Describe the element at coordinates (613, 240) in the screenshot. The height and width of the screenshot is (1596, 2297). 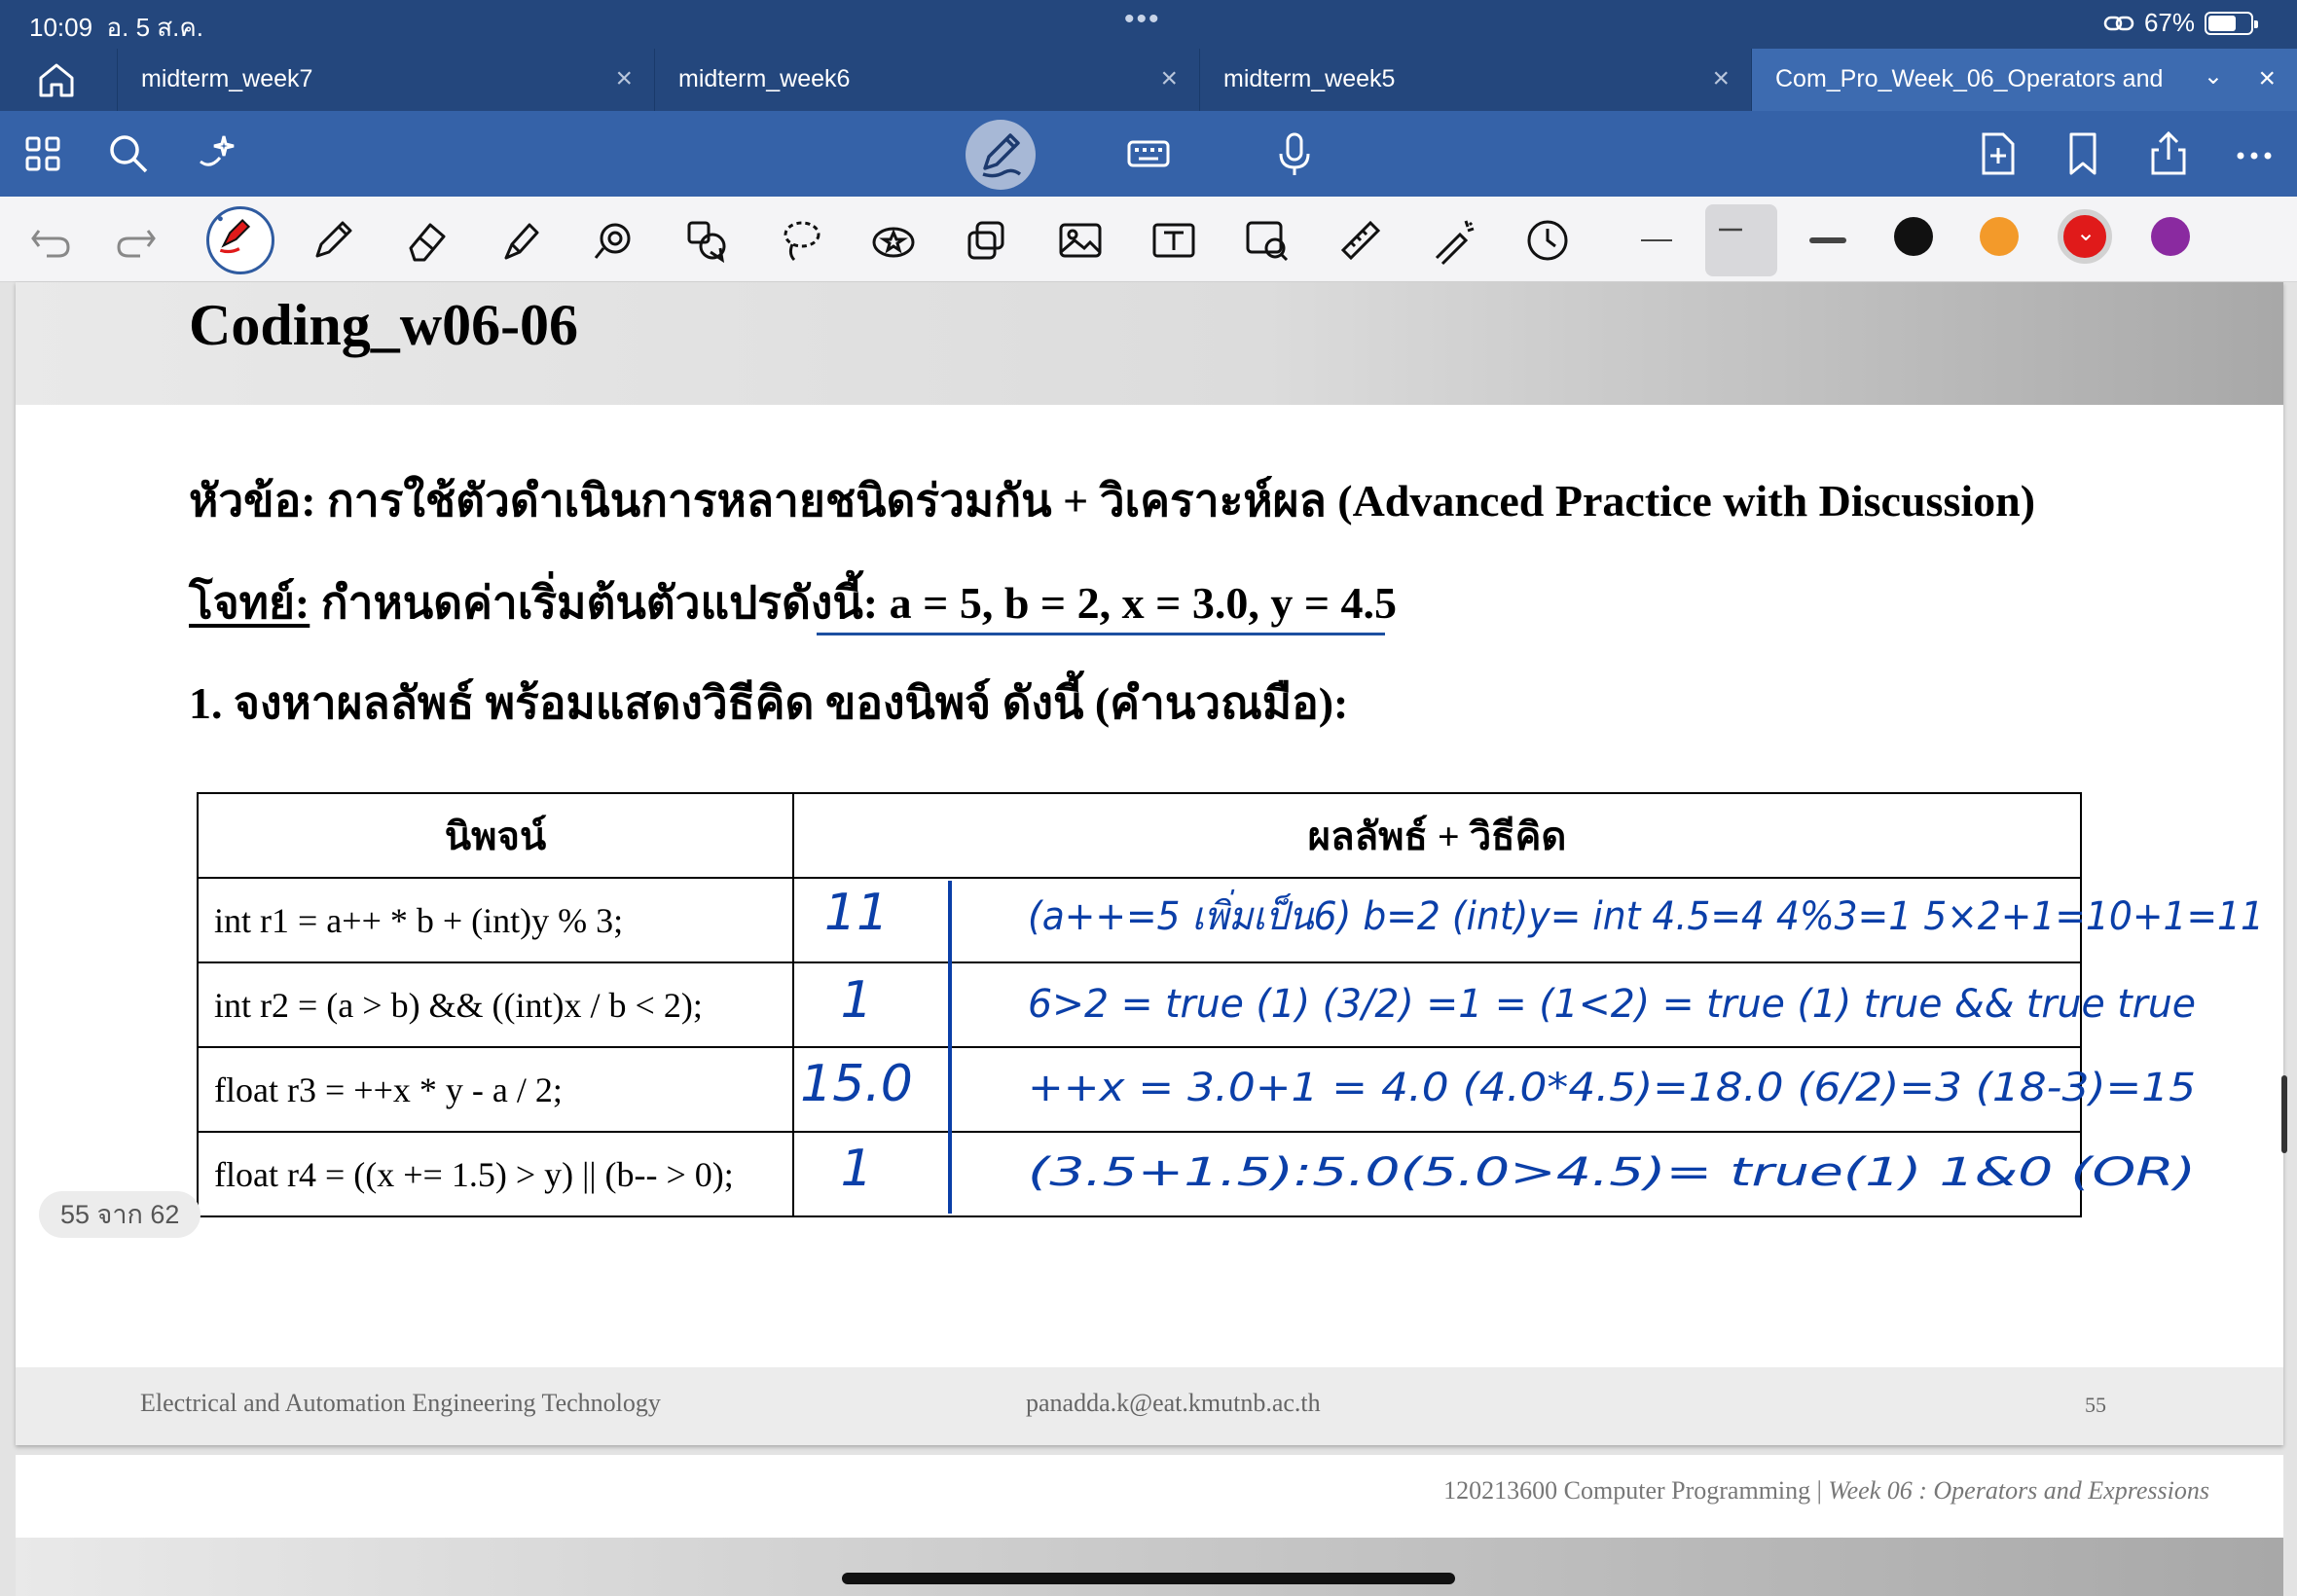
I see `laser-pointer-icon` at that location.